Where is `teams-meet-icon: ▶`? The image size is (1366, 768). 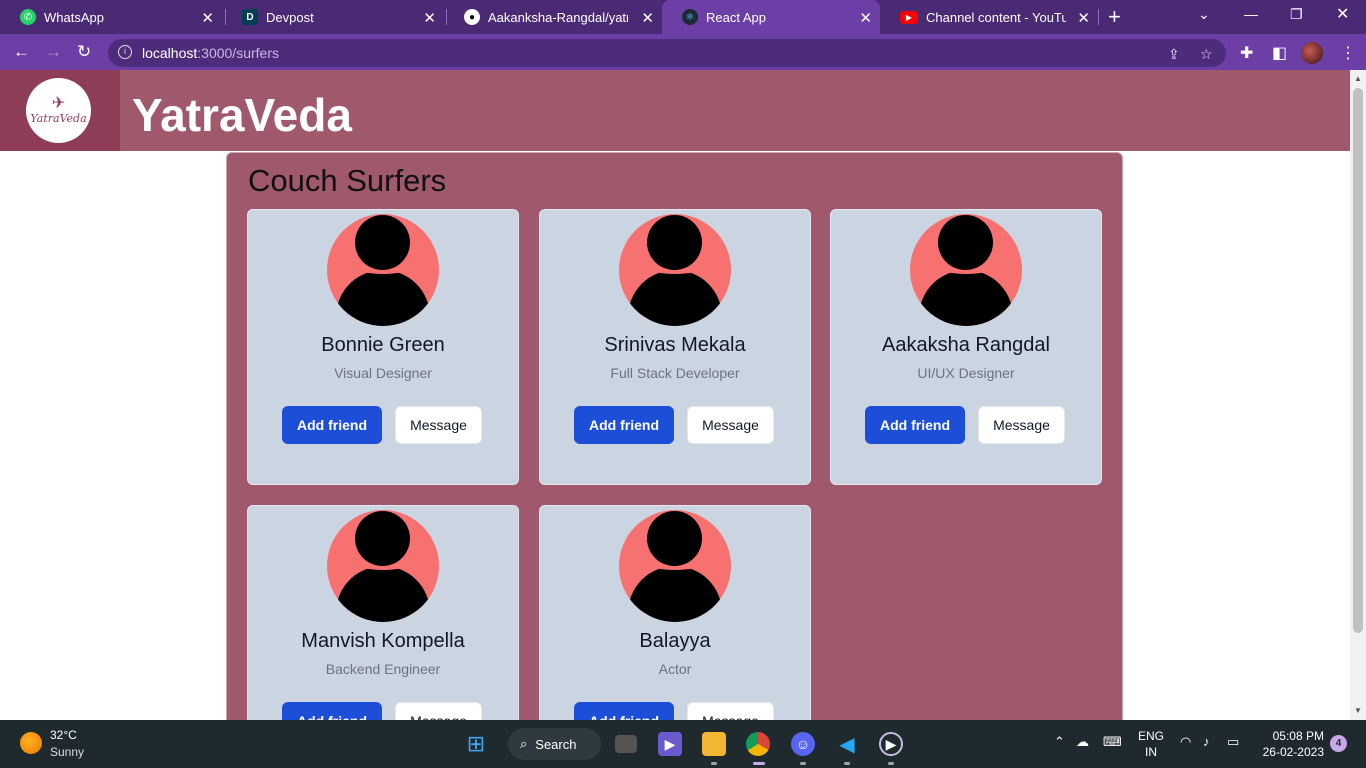
teams-meet-icon: ▶ is located at coordinates (670, 744).